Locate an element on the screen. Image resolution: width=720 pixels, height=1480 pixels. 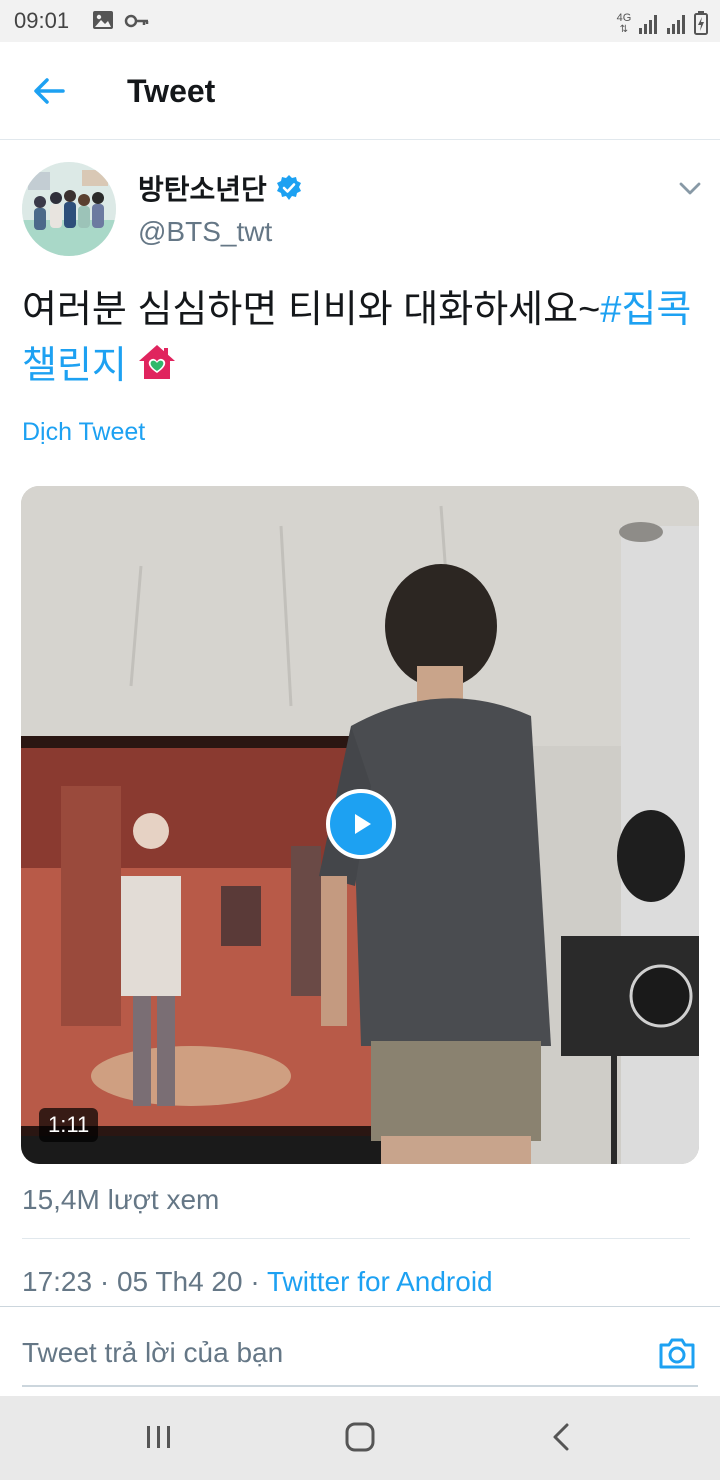
tweet-date: 05 Th4 20 is located at coordinates (179, 1281).